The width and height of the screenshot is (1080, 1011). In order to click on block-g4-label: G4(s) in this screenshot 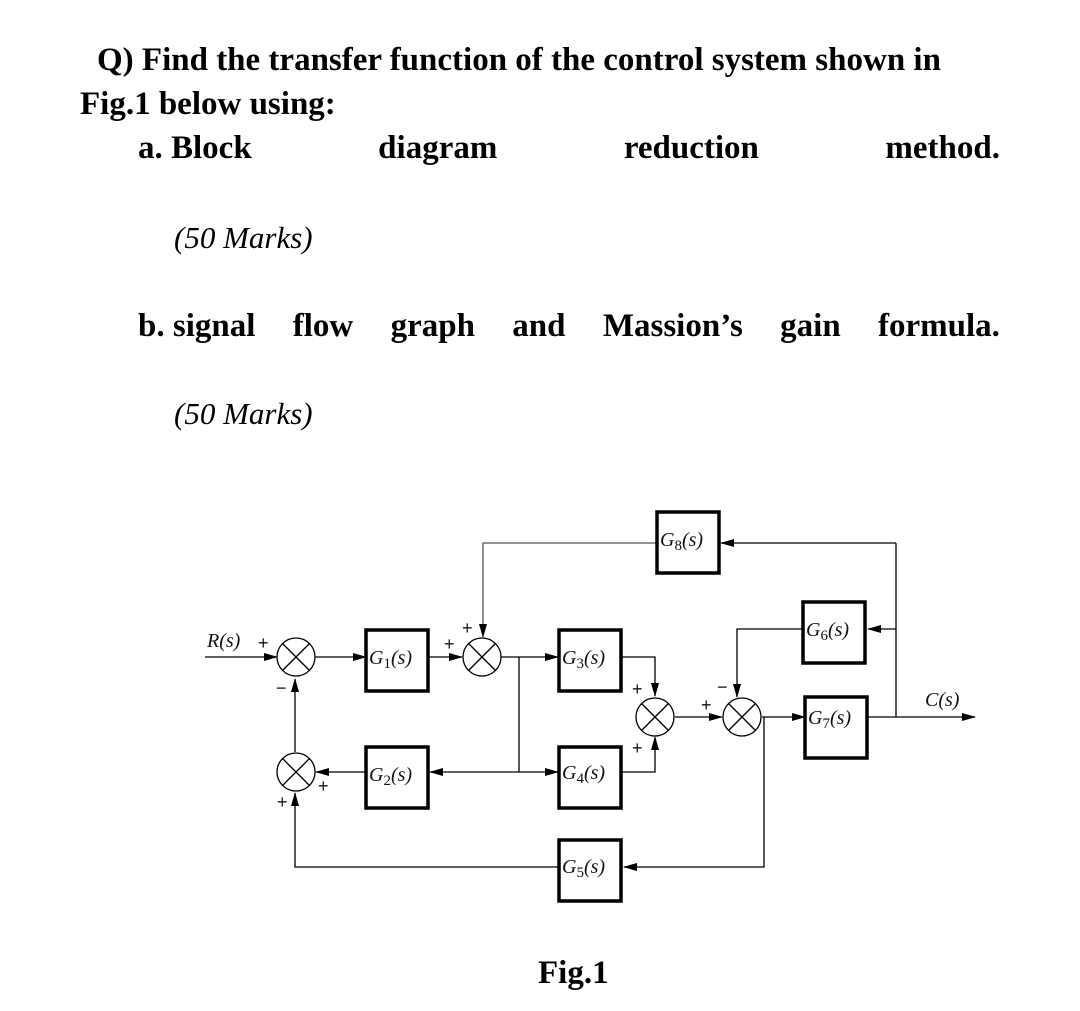, I will do `click(583, 774)`.